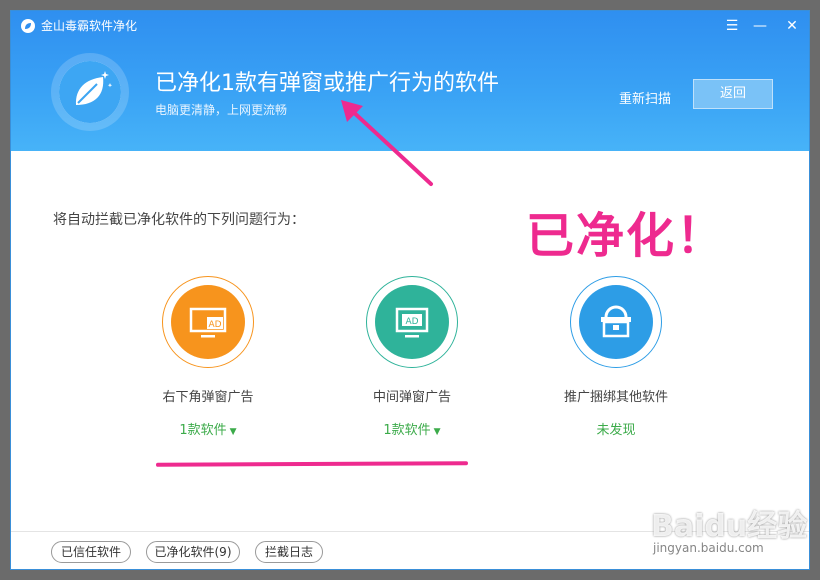 This screenshot has width=820, height=580. Describe the element at coordinates (410, 26) in the screenshot. I see `title-bar: 金山毒霸软件净化 ☰ — ✕` at that location.